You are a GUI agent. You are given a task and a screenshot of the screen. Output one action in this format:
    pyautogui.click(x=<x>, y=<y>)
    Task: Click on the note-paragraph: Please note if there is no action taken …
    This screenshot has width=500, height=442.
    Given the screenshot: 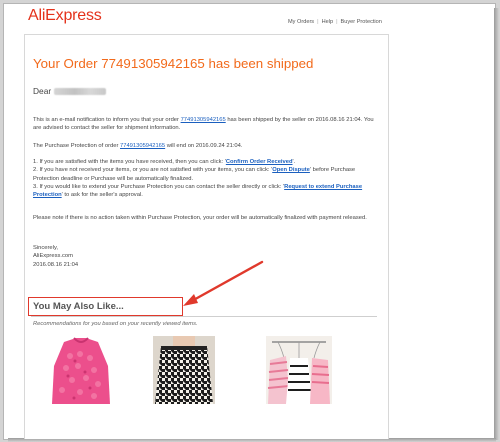 What is the action you would take?
    pyautogui.click(x=200, y=218)
    